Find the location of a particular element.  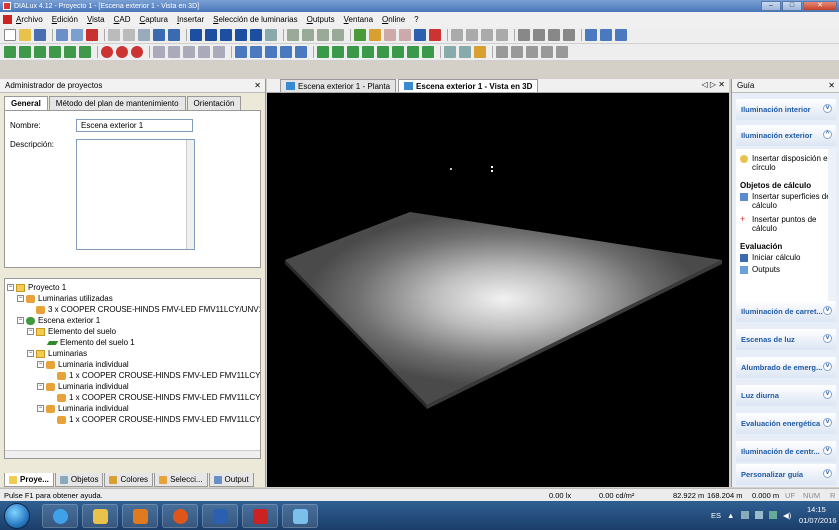

line-icon is located at coordinates (502, 52).